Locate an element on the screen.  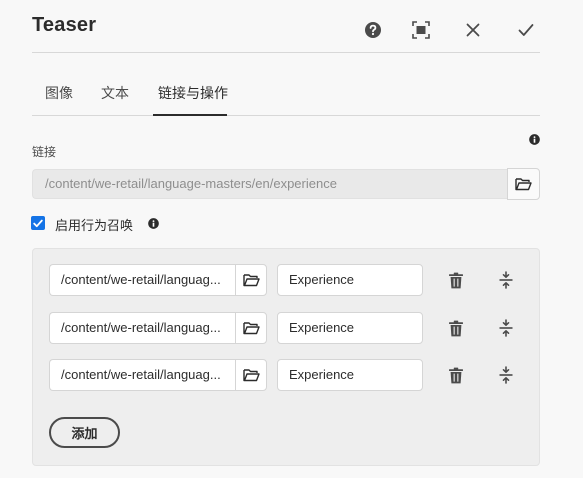
help-circle-icon is located at coordinates (373, 30).